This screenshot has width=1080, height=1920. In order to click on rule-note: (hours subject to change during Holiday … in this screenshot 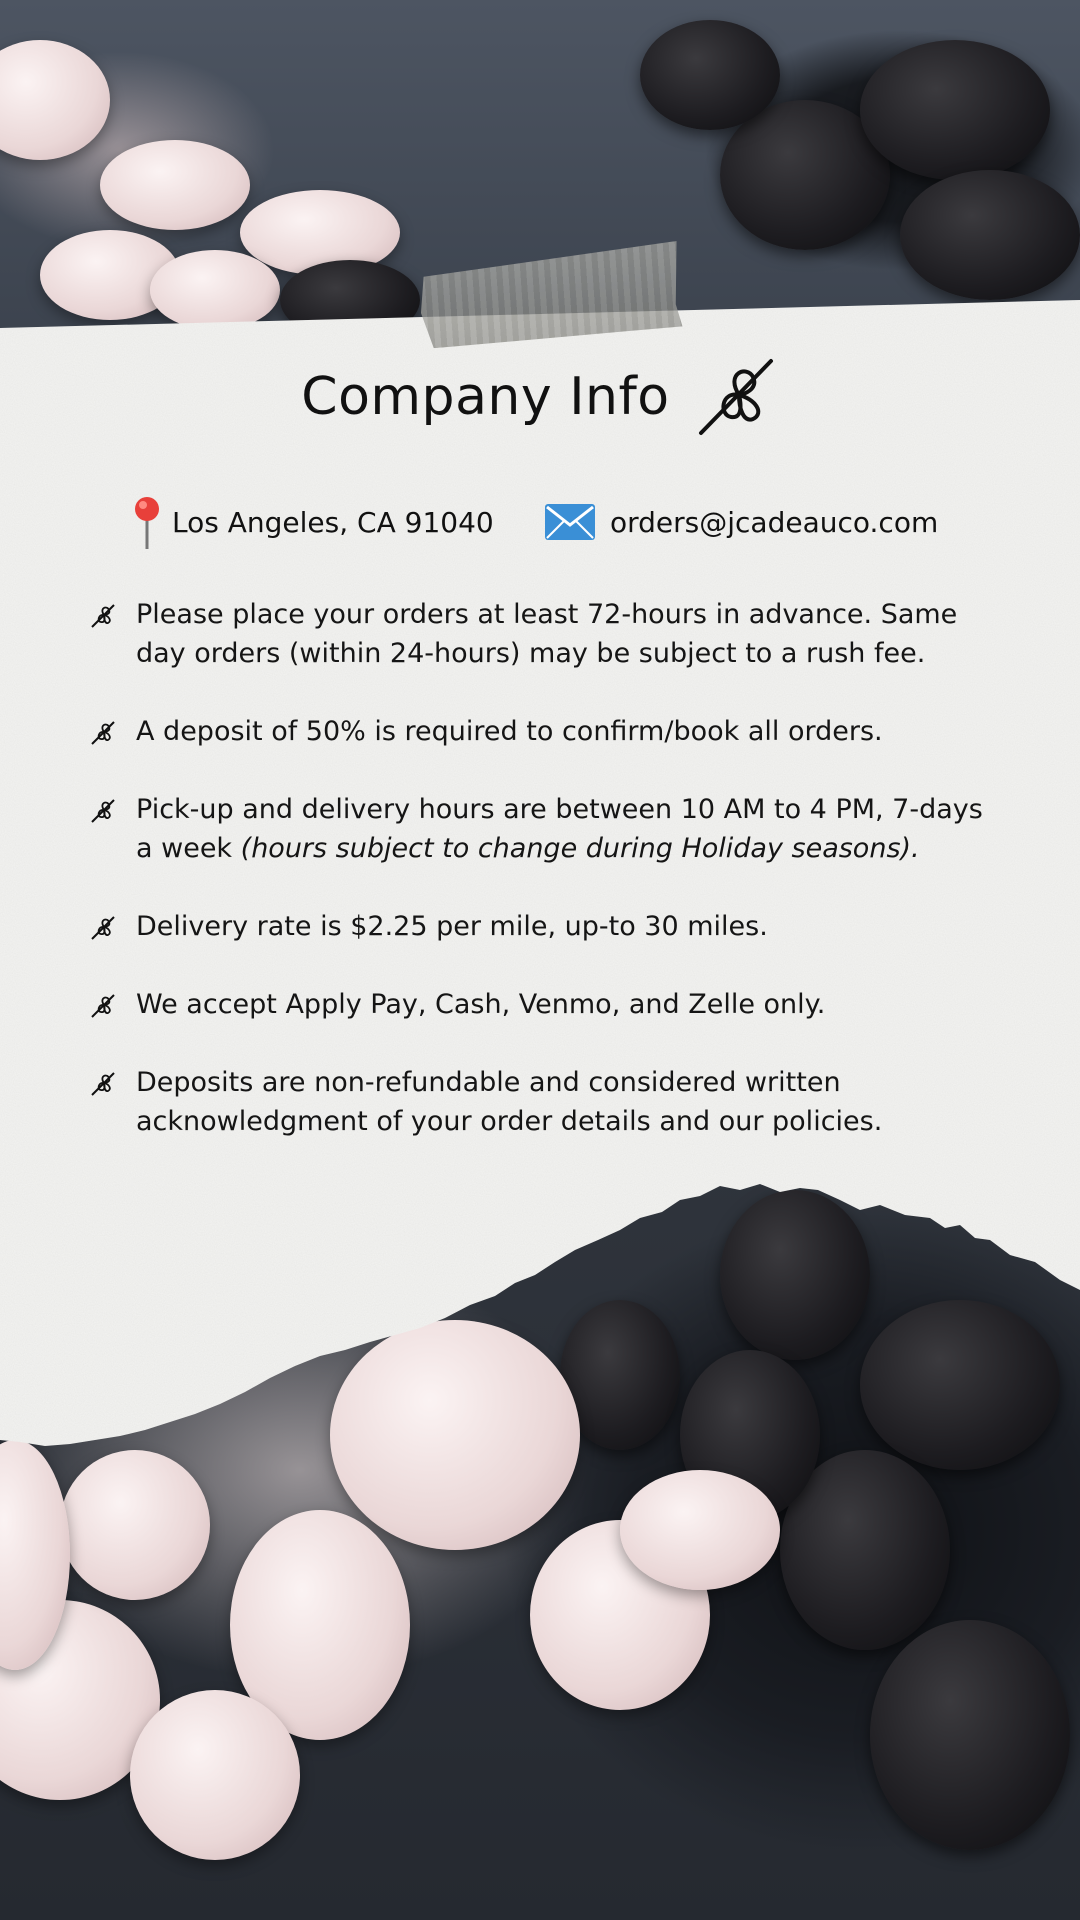, I will do `click(580, 848)`.